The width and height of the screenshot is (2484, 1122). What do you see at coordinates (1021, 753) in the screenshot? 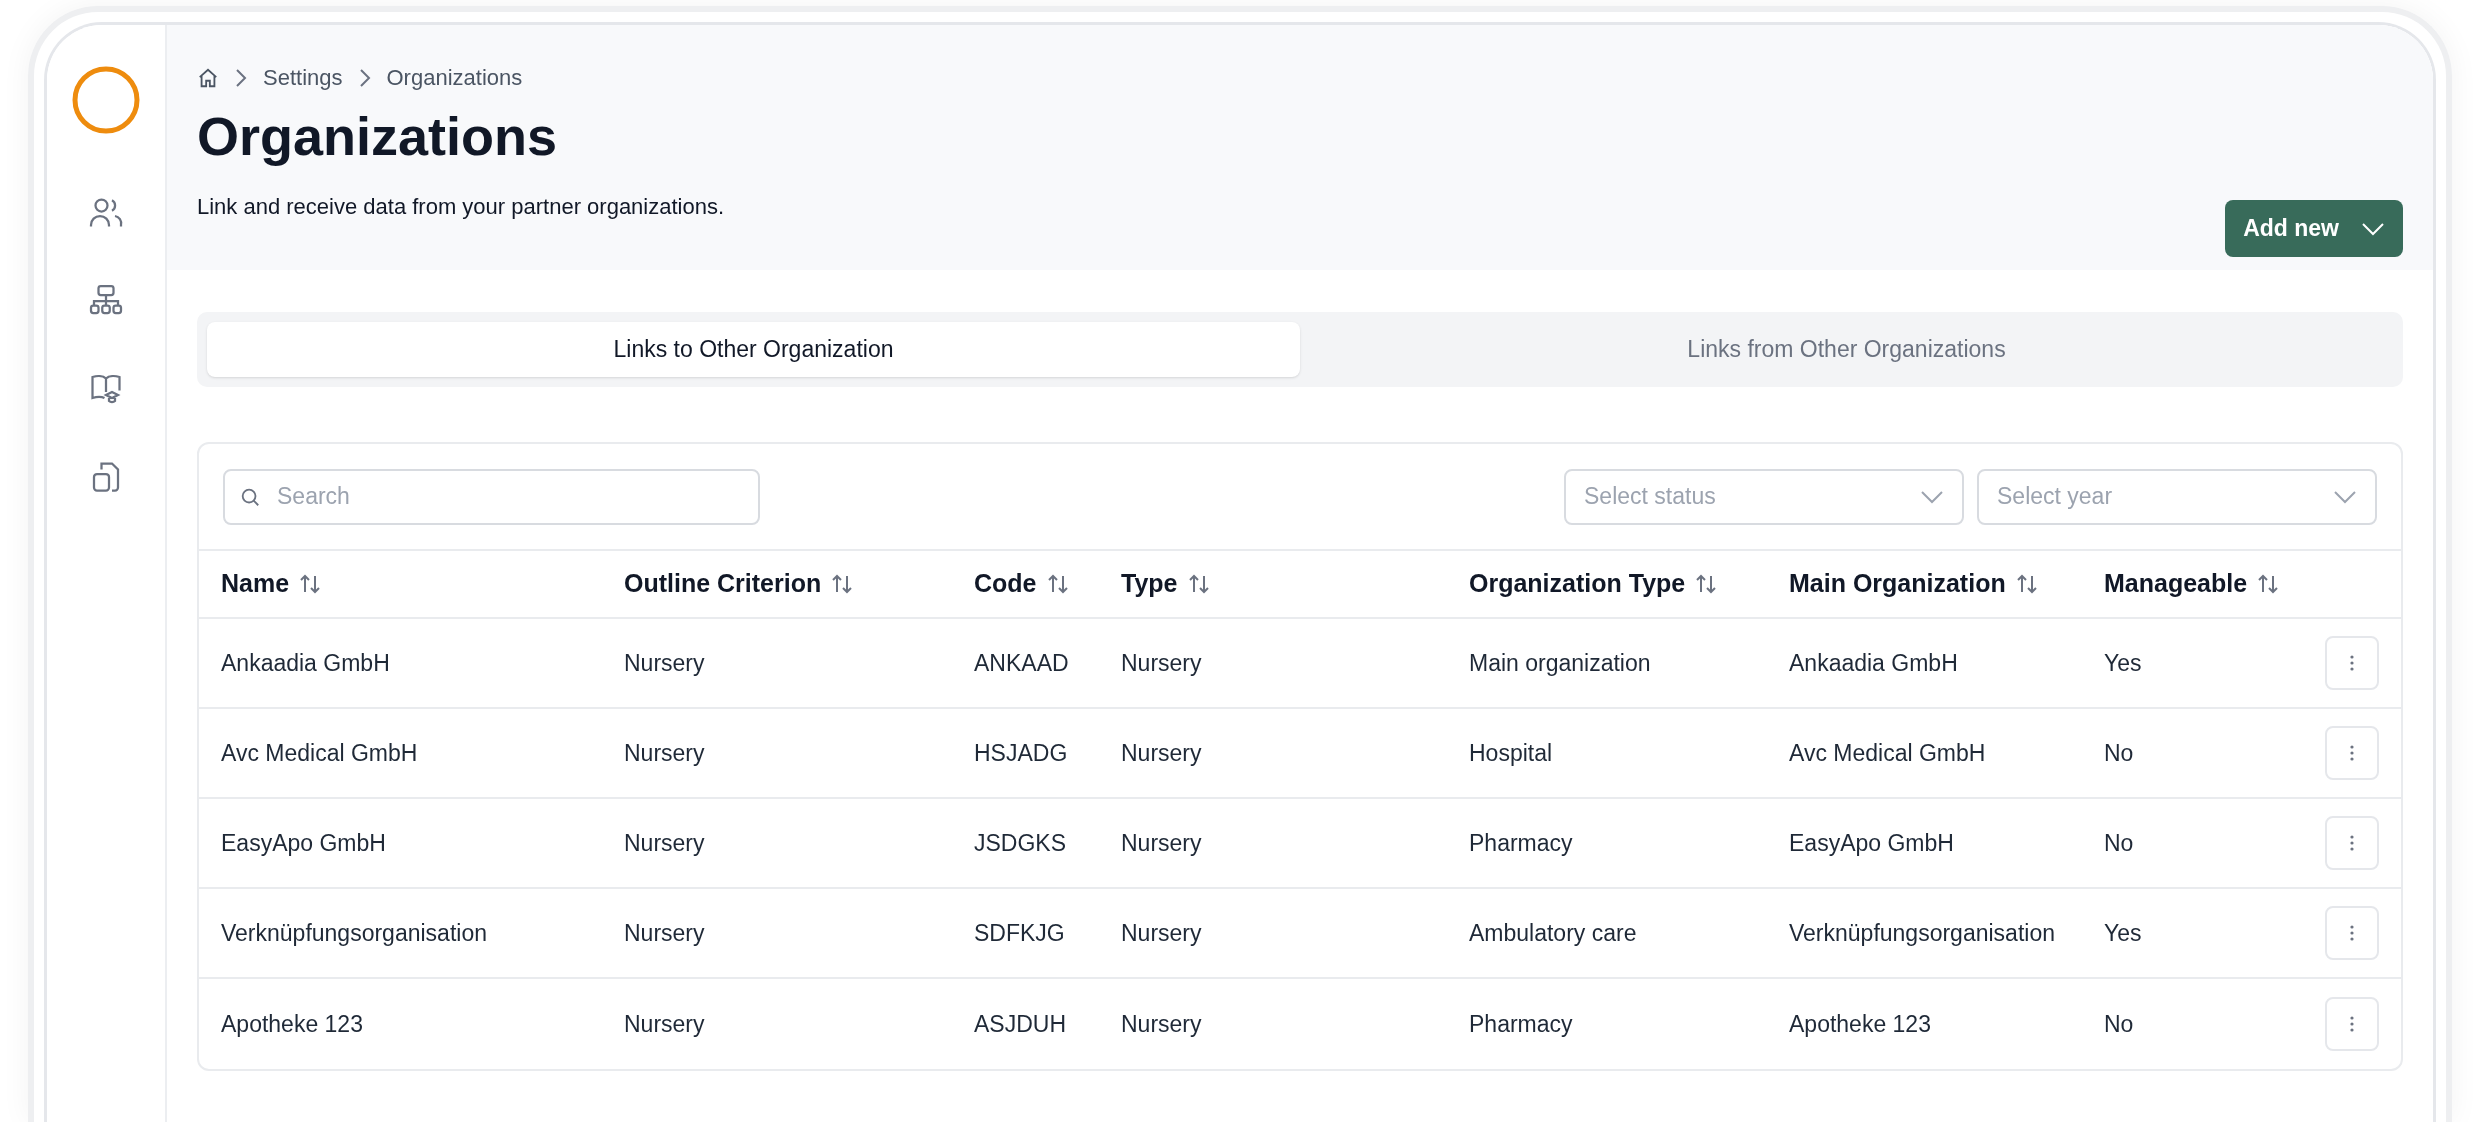
I see `table-cell-text: HSJADG` at bounding box center [1021, 753].